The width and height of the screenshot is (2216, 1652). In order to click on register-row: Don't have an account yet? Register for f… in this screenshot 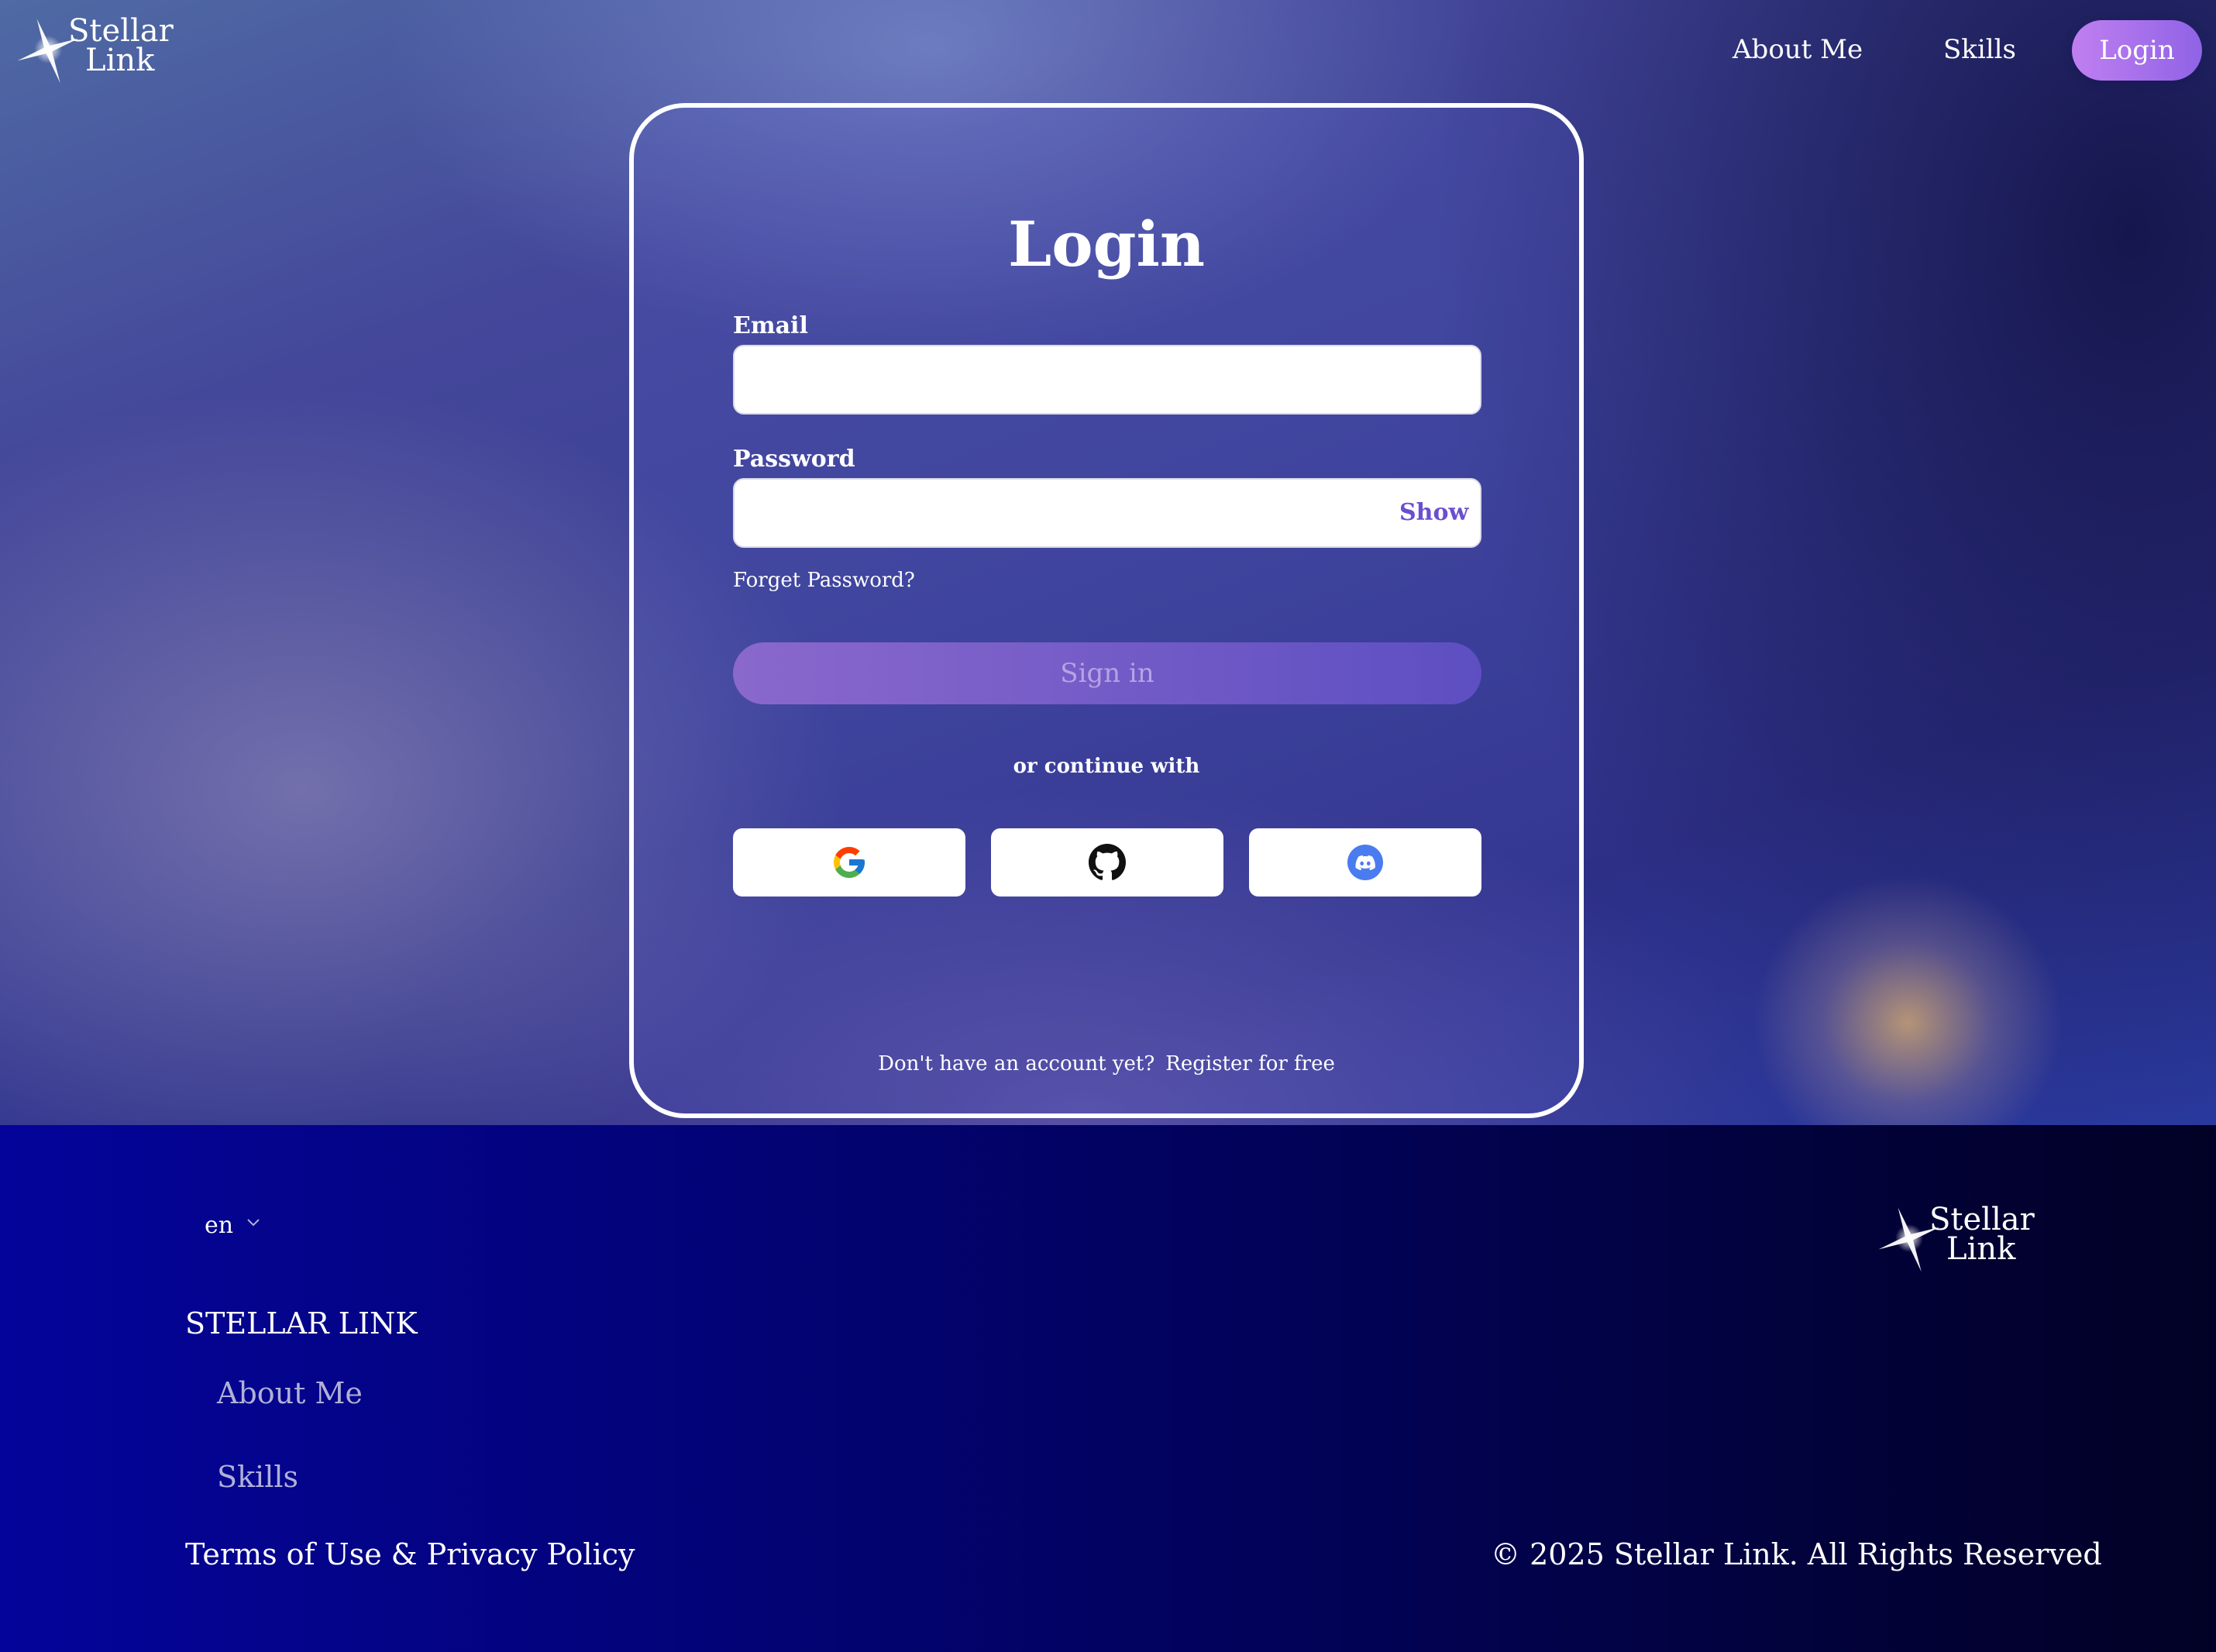, I will do `click(1106, 1063)`.